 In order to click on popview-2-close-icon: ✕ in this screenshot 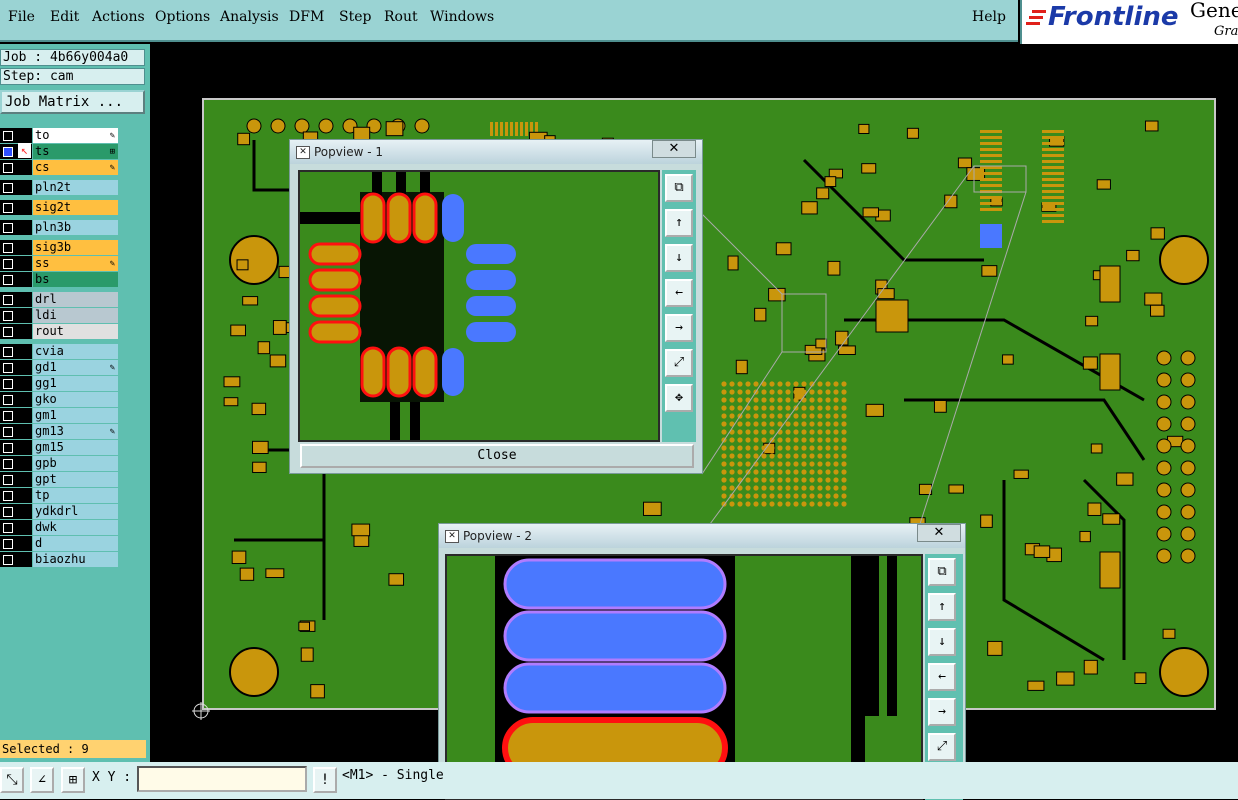, I will do `click(939, 533)`.